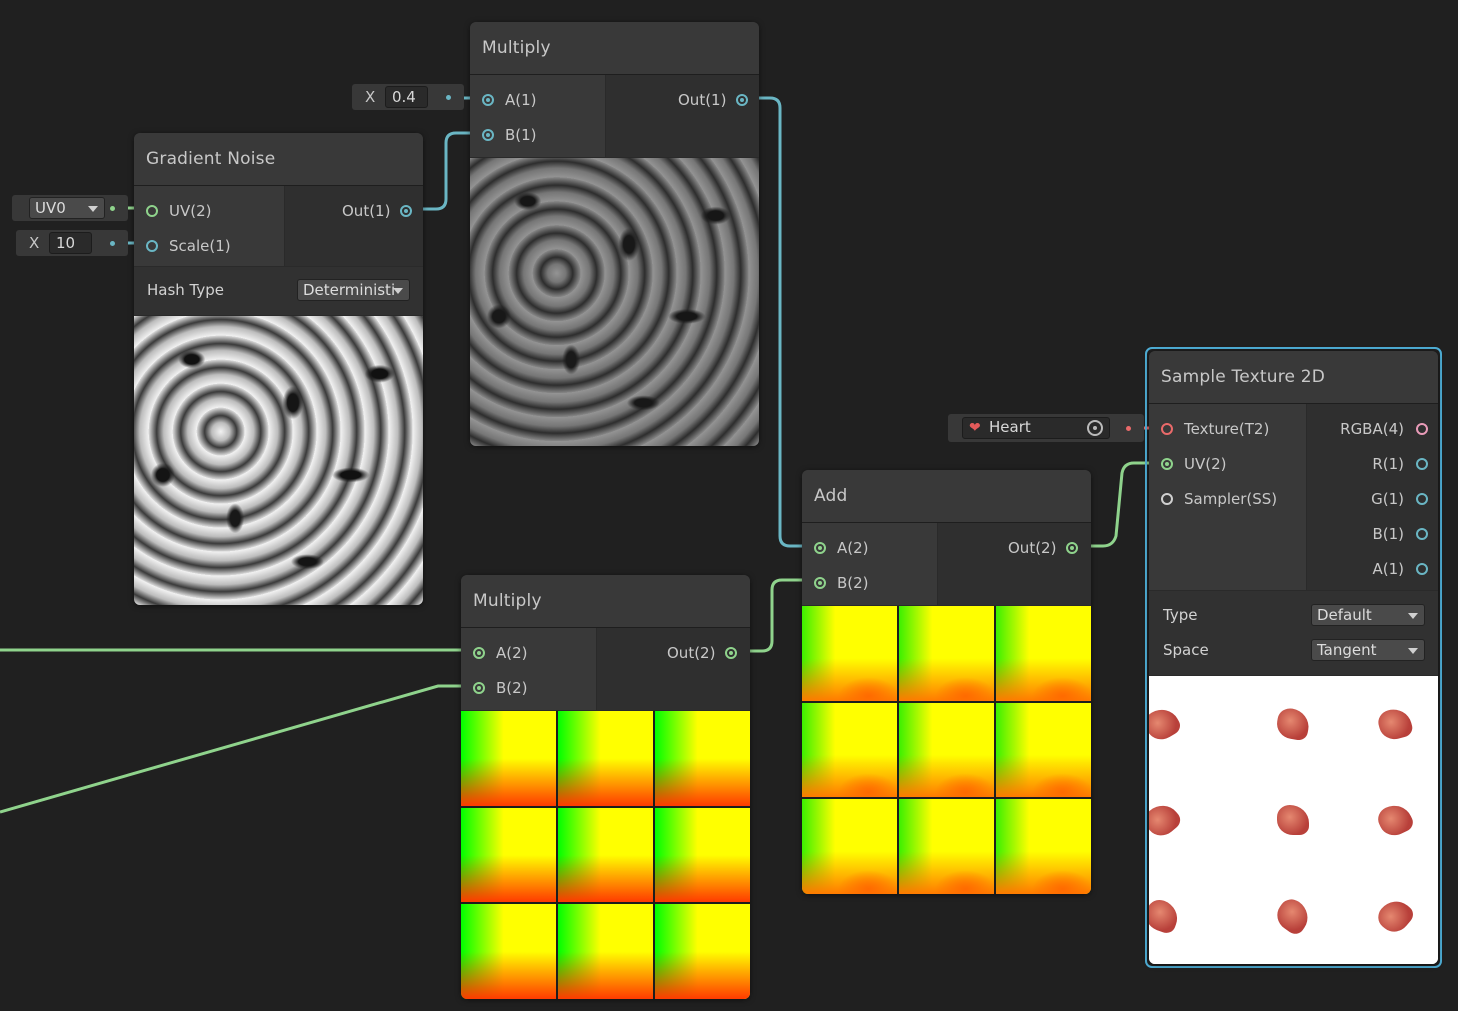 Image resolution: width=1458 pixels, height=1011 pixels. I want to click on wire-offscreen-to-multiply2-b, so click(239, 749).